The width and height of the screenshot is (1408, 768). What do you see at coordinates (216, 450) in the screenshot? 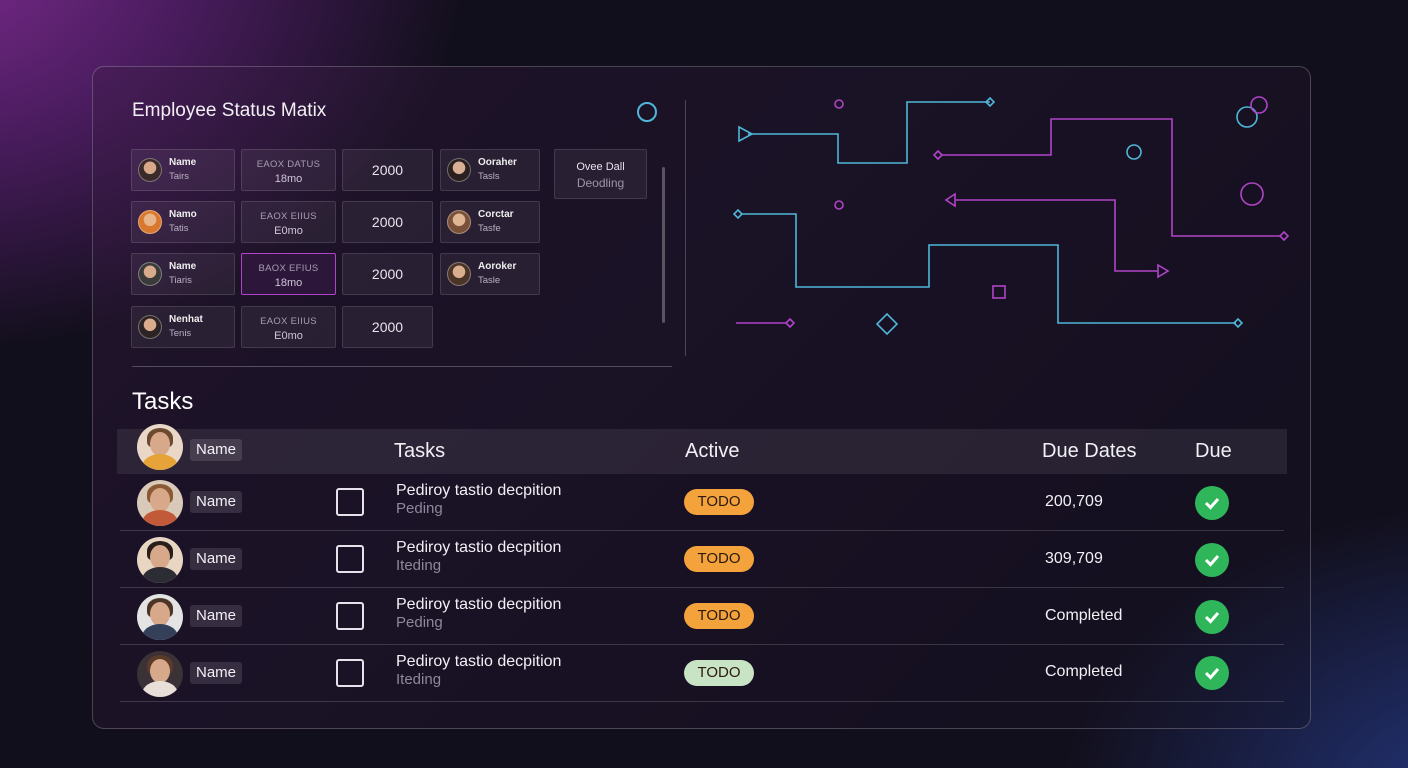
I see `header-name-label: Name` at bounding box center [216, 450].